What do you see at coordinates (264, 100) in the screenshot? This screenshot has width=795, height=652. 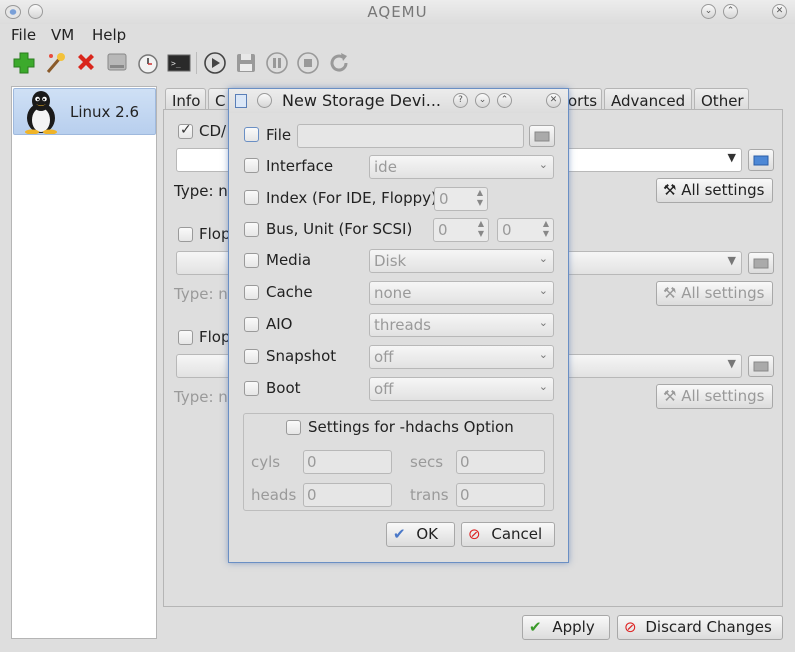 I see `dialog-pin-icon` at bounding box center [264, 100].